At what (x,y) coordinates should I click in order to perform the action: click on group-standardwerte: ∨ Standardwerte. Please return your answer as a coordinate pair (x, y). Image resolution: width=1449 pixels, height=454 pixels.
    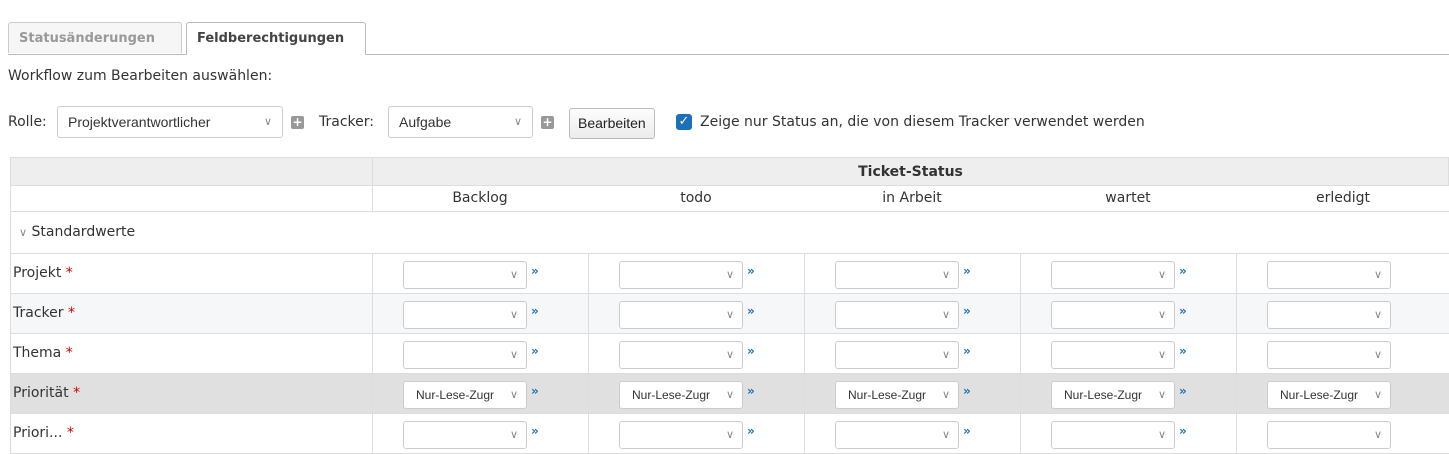
    Looking at the image, I should click on (729, 233).